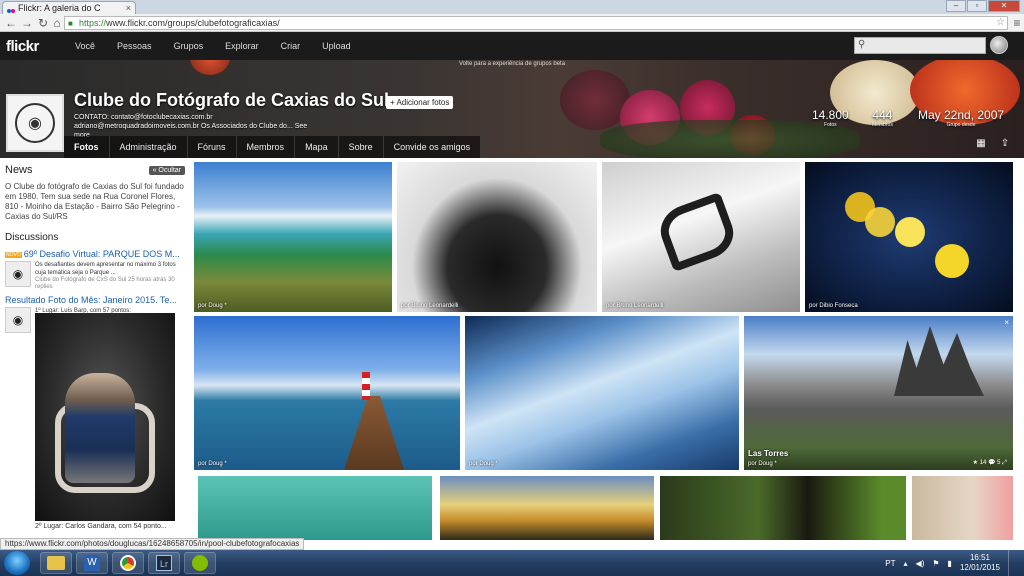 The image size is (1024, 576). I want to click on person-shape, so click(100, 428).